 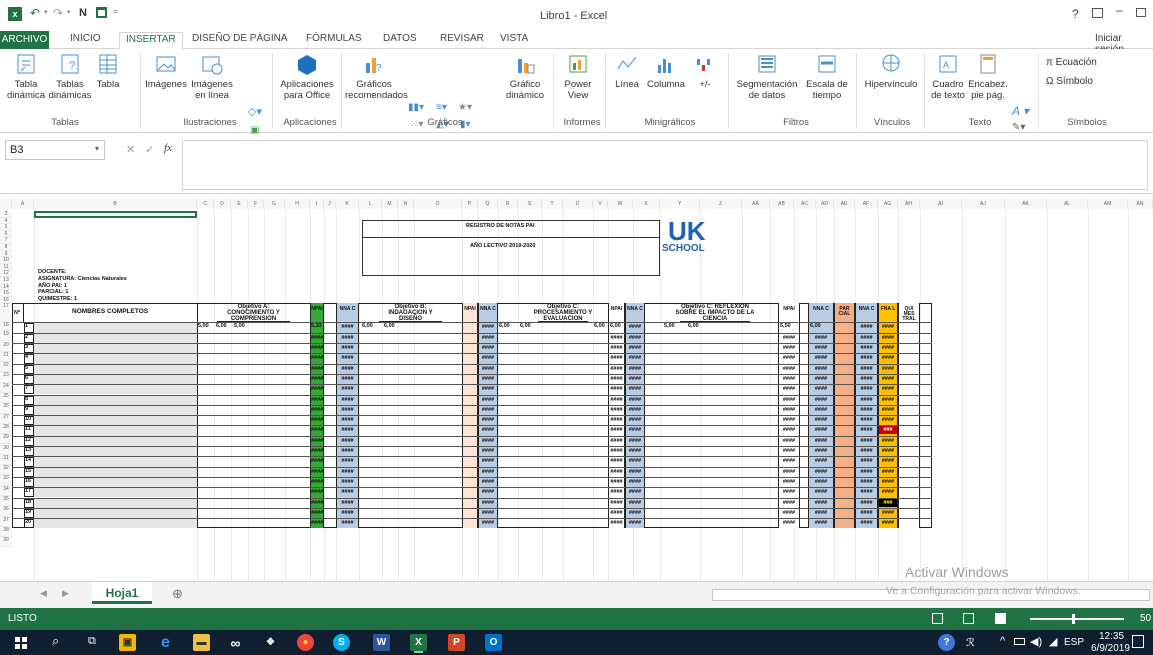 What do you see at coordinates (168, 148) in the screenshot?
I see `insert-function-icon: fx` at bounding box center [168, 148].